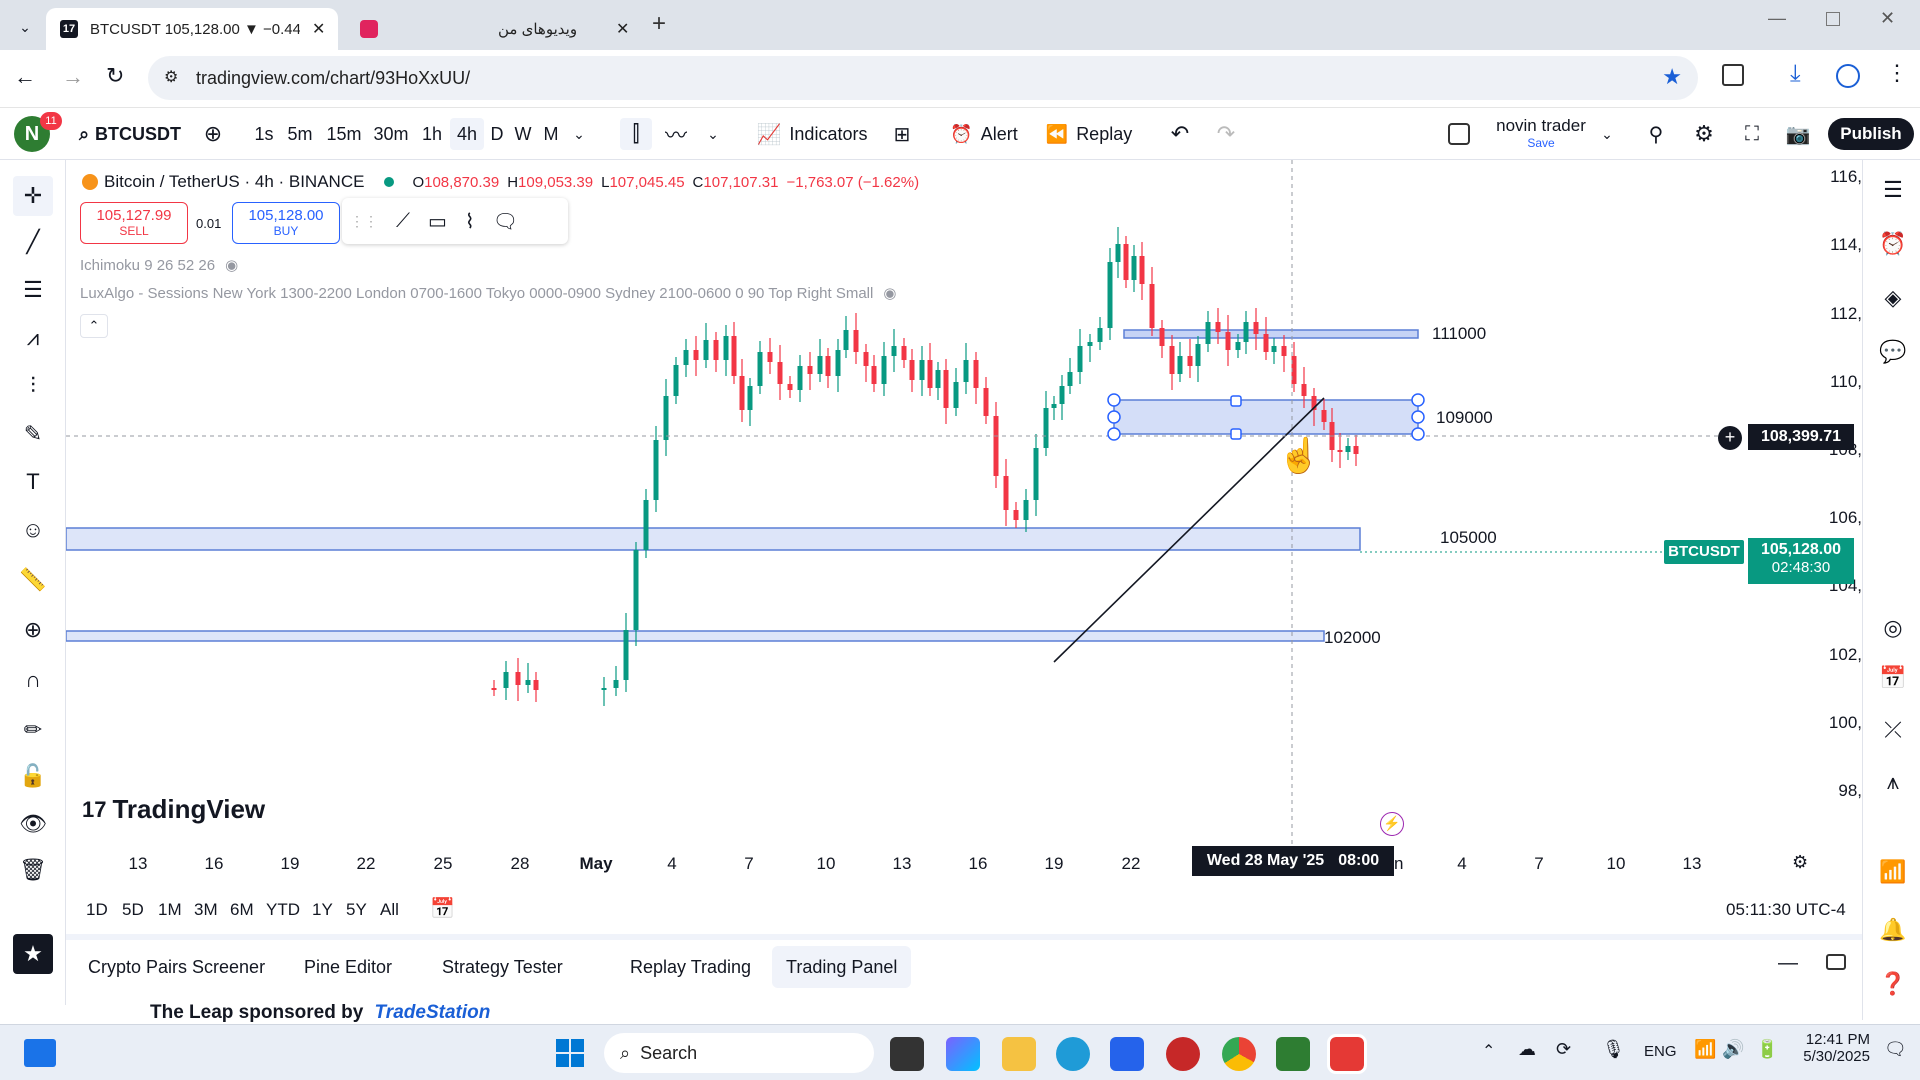  What do you see at coordinates (505, 221) in the screenshot?
I see `callout-icon: 🗨` at bounding box center [505, 221].